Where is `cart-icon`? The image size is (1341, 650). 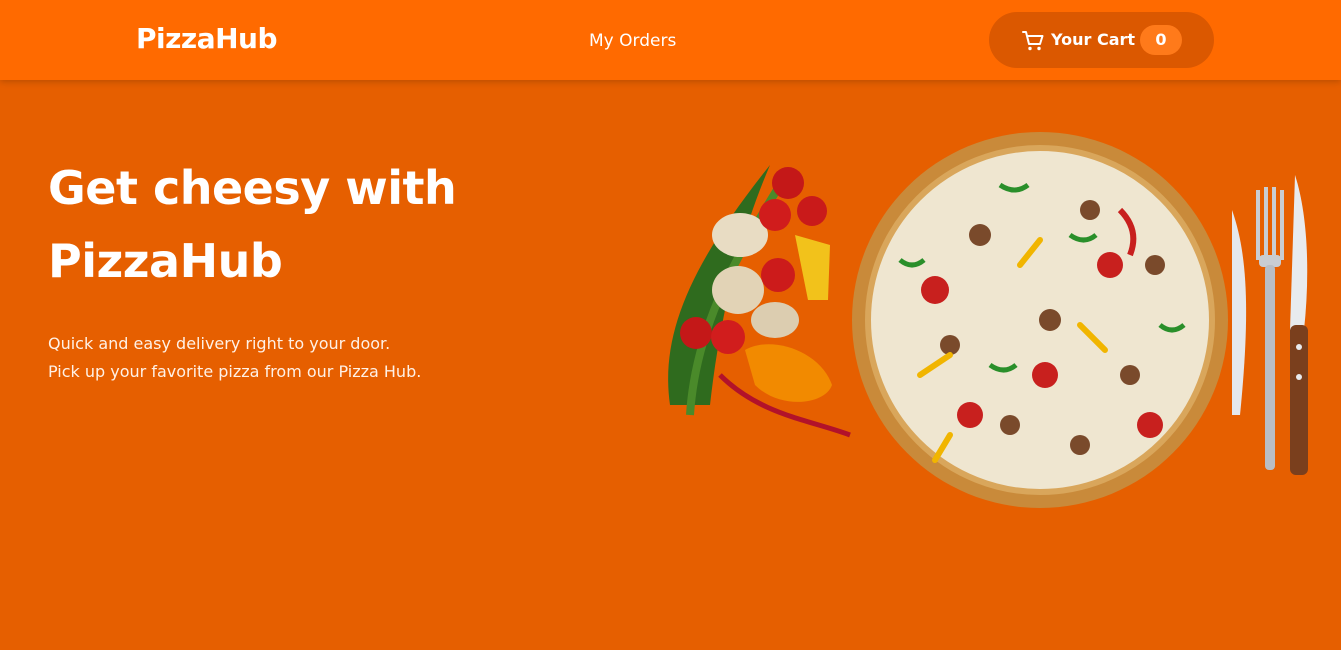
cart-icon is located at coordinates (1033, 41).